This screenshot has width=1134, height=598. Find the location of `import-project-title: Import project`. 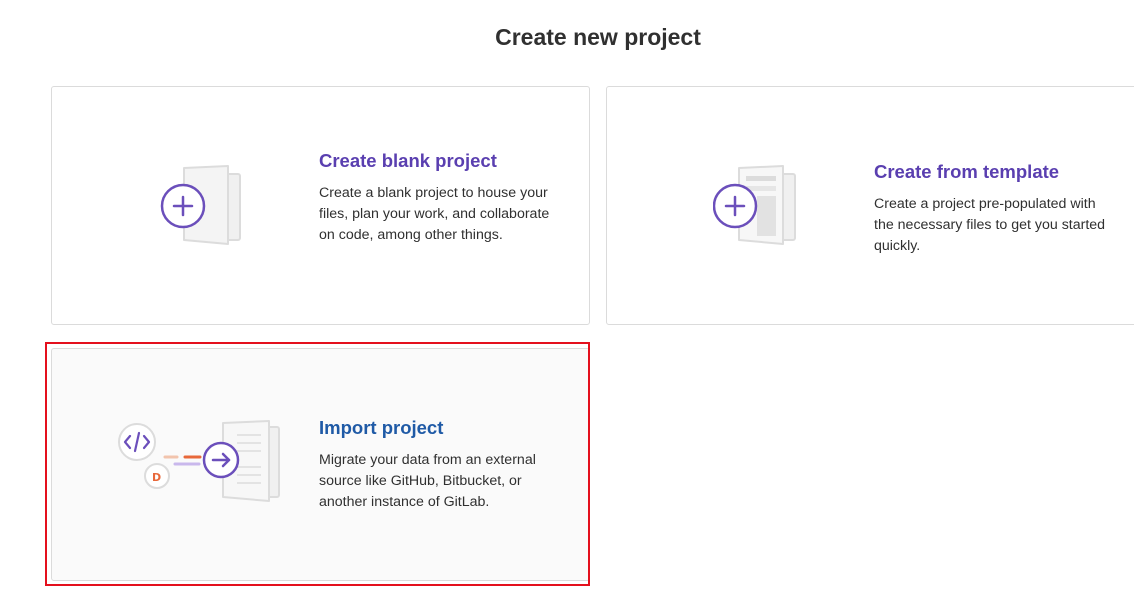

import-project-title: Import project is located at coordinates (439, 428).